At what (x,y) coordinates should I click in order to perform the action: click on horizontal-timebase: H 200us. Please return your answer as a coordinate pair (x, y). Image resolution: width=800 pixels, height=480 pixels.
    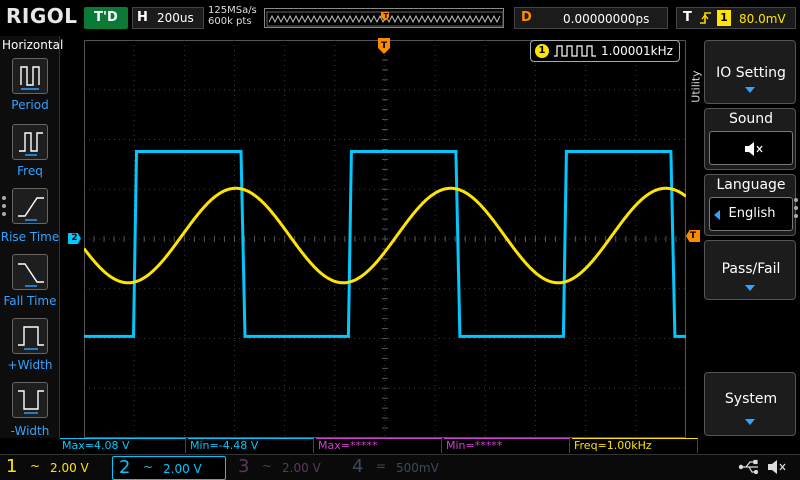
    Looking at the image, I should click on (168, 18).